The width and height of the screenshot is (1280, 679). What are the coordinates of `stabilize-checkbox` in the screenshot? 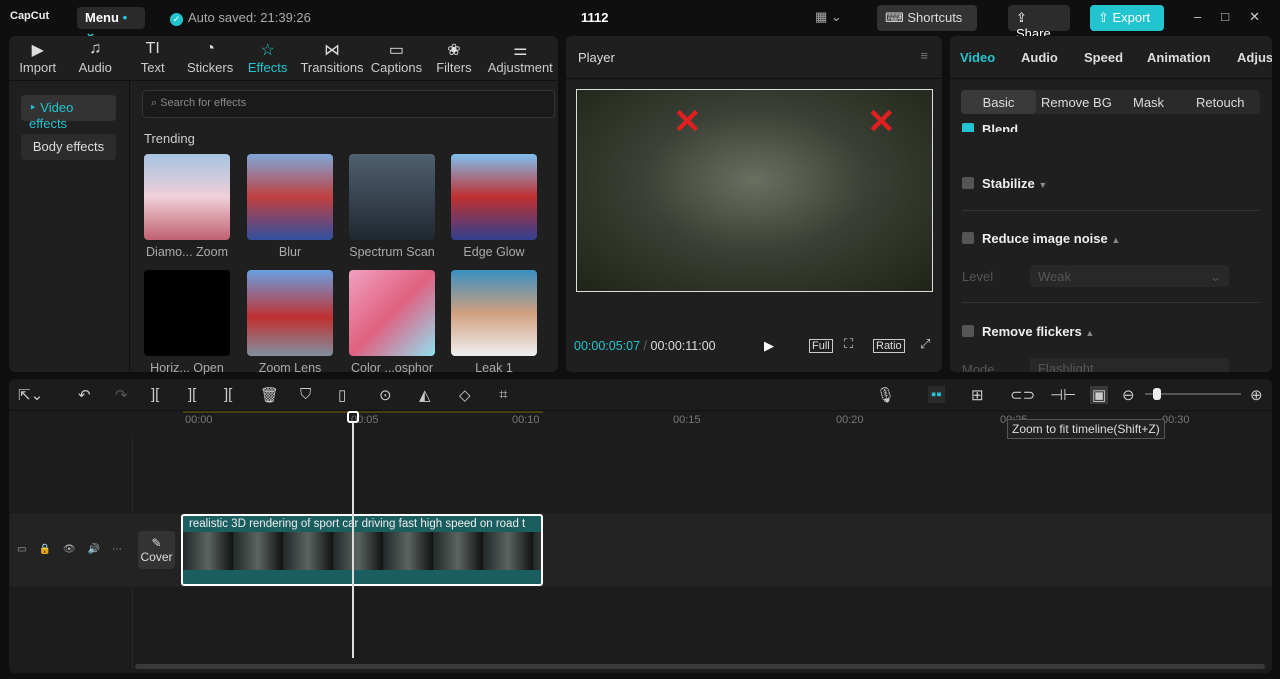 It's located at (968, 183).